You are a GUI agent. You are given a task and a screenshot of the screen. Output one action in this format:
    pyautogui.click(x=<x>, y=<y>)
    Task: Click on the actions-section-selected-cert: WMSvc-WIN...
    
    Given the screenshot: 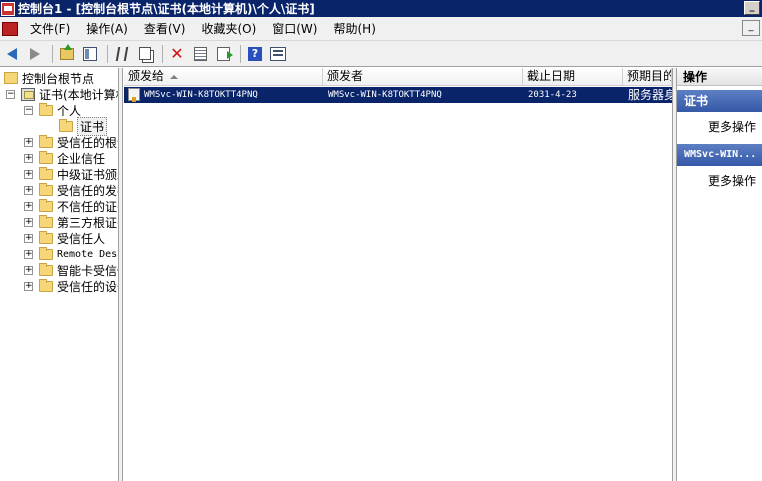 What is the action you would take?
    pyautogui.click(x=719, y=155)
    